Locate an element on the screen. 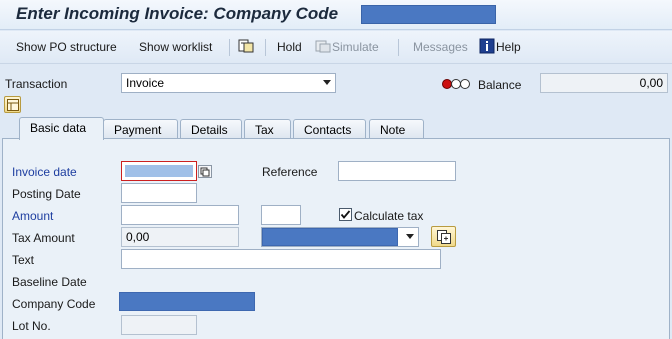 This screenshot has height=339, width=672. tax-code-select is located at coordinates (340, 237).